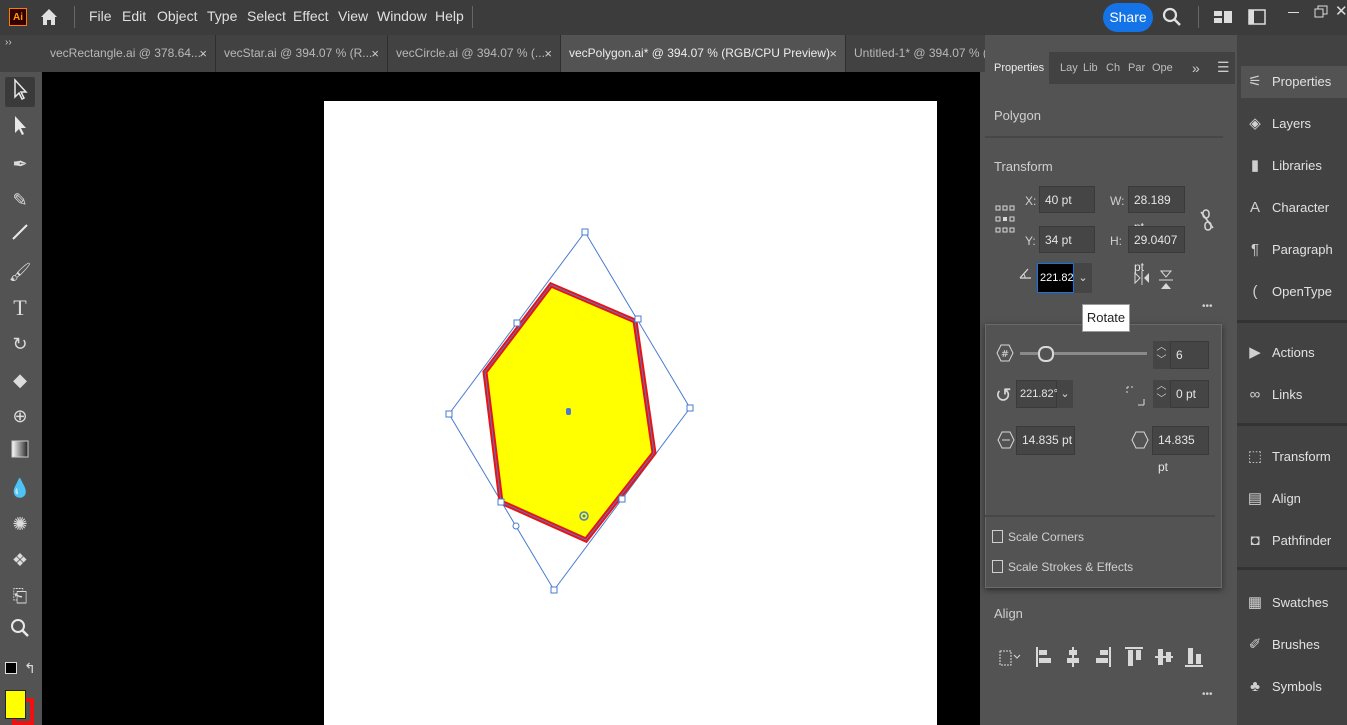 The image size is (1347, 725). I want to click on rotate-tool-icon: ↻, so click(20, 344).